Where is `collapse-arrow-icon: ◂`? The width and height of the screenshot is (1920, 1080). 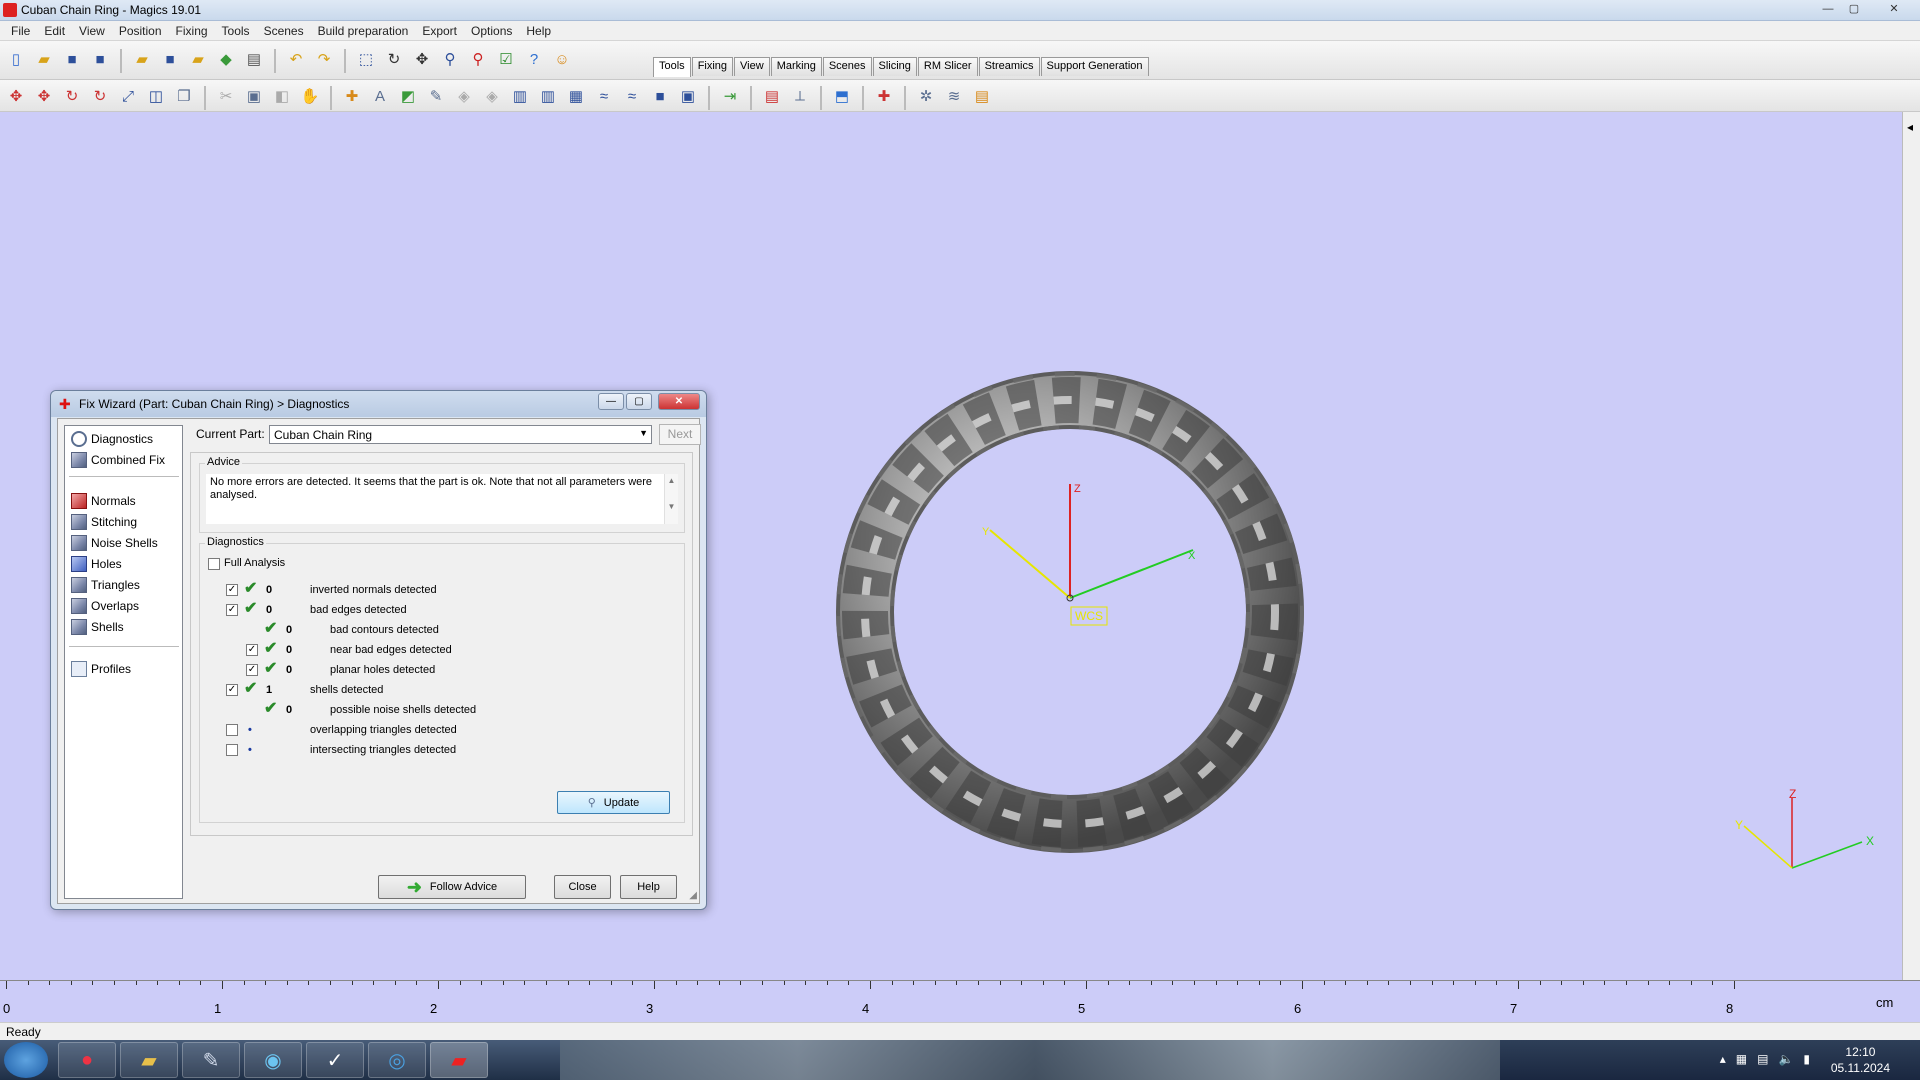 collapse-arrow-icon: ◂ is located at coordinates (1910, 127).